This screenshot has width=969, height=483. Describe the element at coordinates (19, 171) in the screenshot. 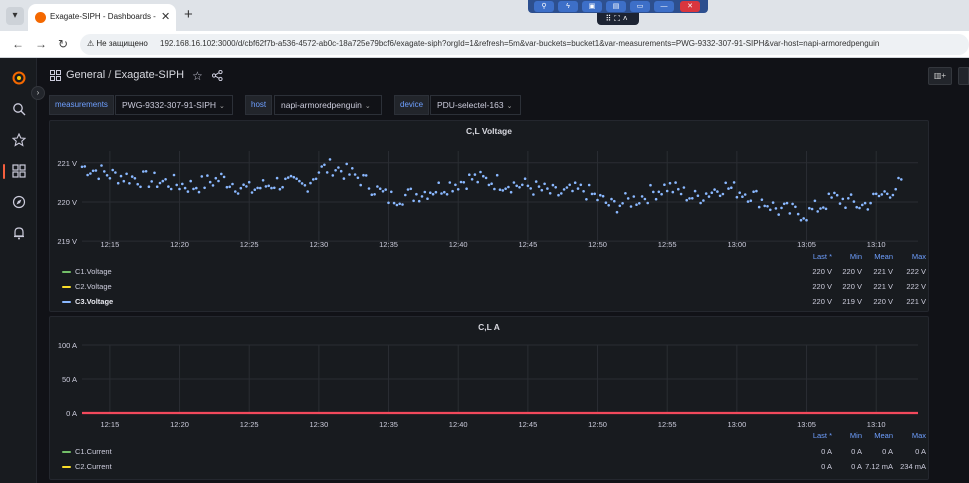

I see `dashboards-icon` at that location.